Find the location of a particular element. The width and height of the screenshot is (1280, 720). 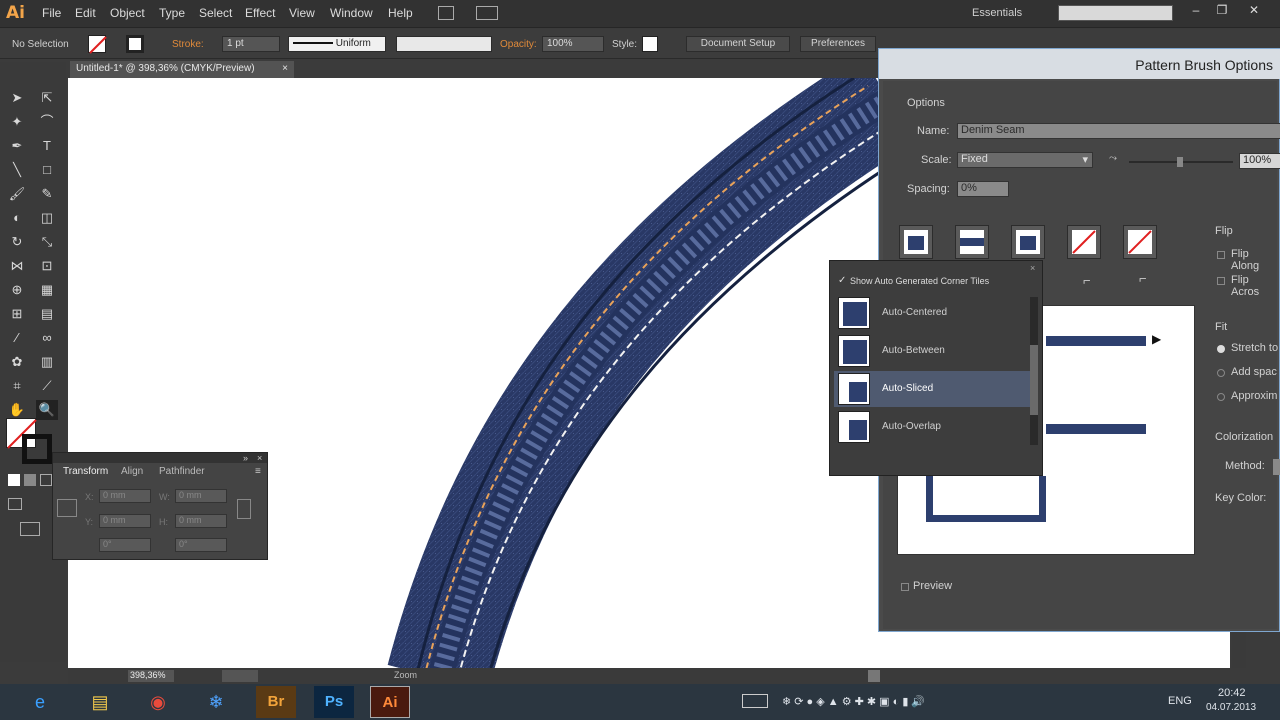

brush-definition is located at coordinates (444, 44).